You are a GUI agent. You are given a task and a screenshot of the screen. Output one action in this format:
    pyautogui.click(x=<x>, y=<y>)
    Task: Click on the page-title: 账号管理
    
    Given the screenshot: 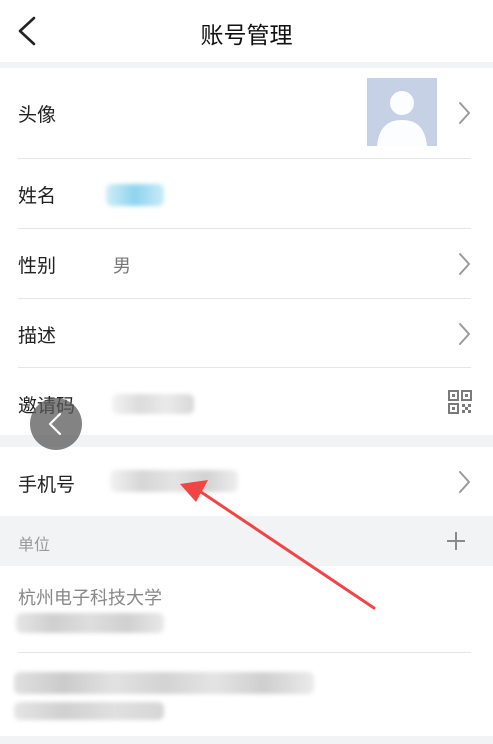 What is the action you would take?
    pyautogui.click(x=246, y=36)
    